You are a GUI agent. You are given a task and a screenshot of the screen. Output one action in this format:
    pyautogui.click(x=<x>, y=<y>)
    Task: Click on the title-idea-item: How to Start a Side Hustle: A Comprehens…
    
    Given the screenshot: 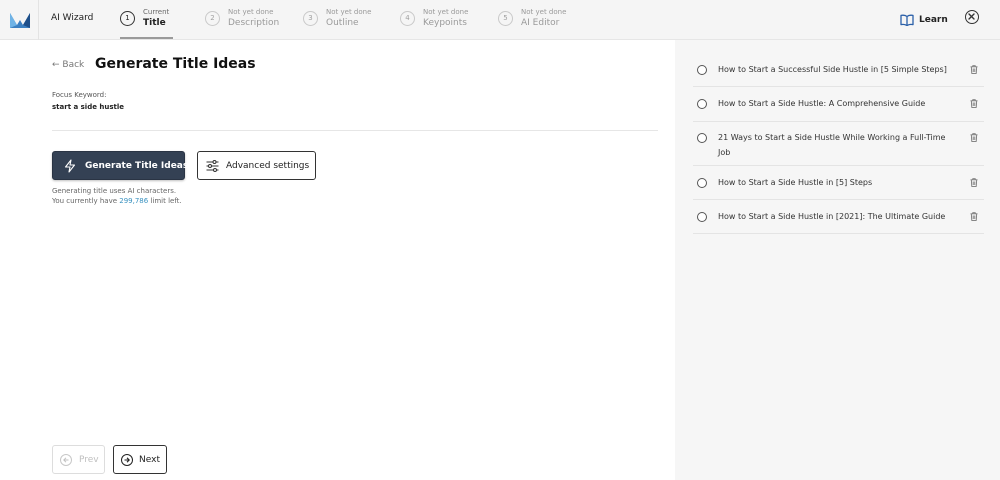 What is the action you would take?
    pyautogui.click(x=838, y=104)
    